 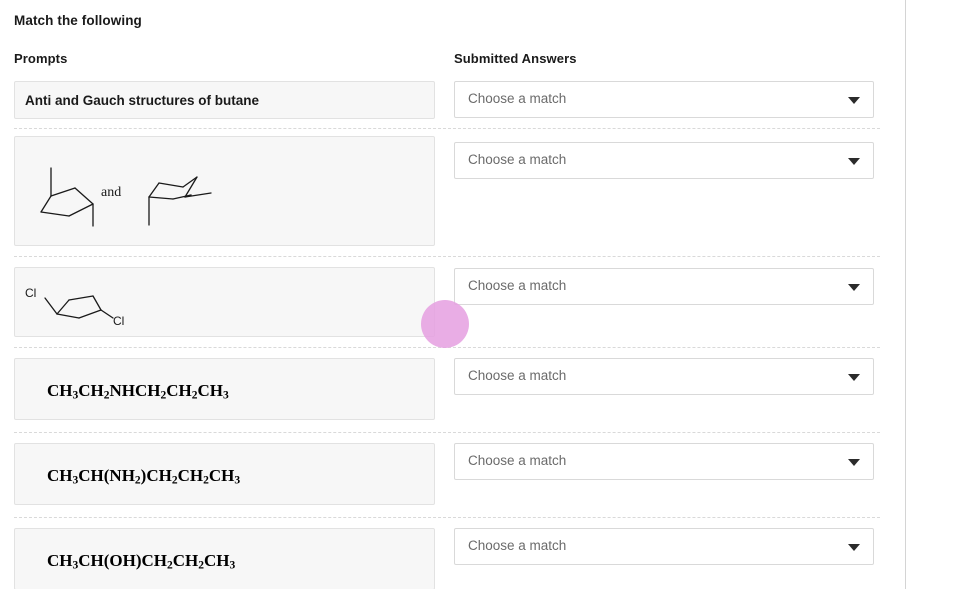 What do you see at coordinates (144, 476) in the screenshot?
I see `chemical-formula: CH3CH(NH2)CH2CH2CH3` at bounding box center [144, 476].